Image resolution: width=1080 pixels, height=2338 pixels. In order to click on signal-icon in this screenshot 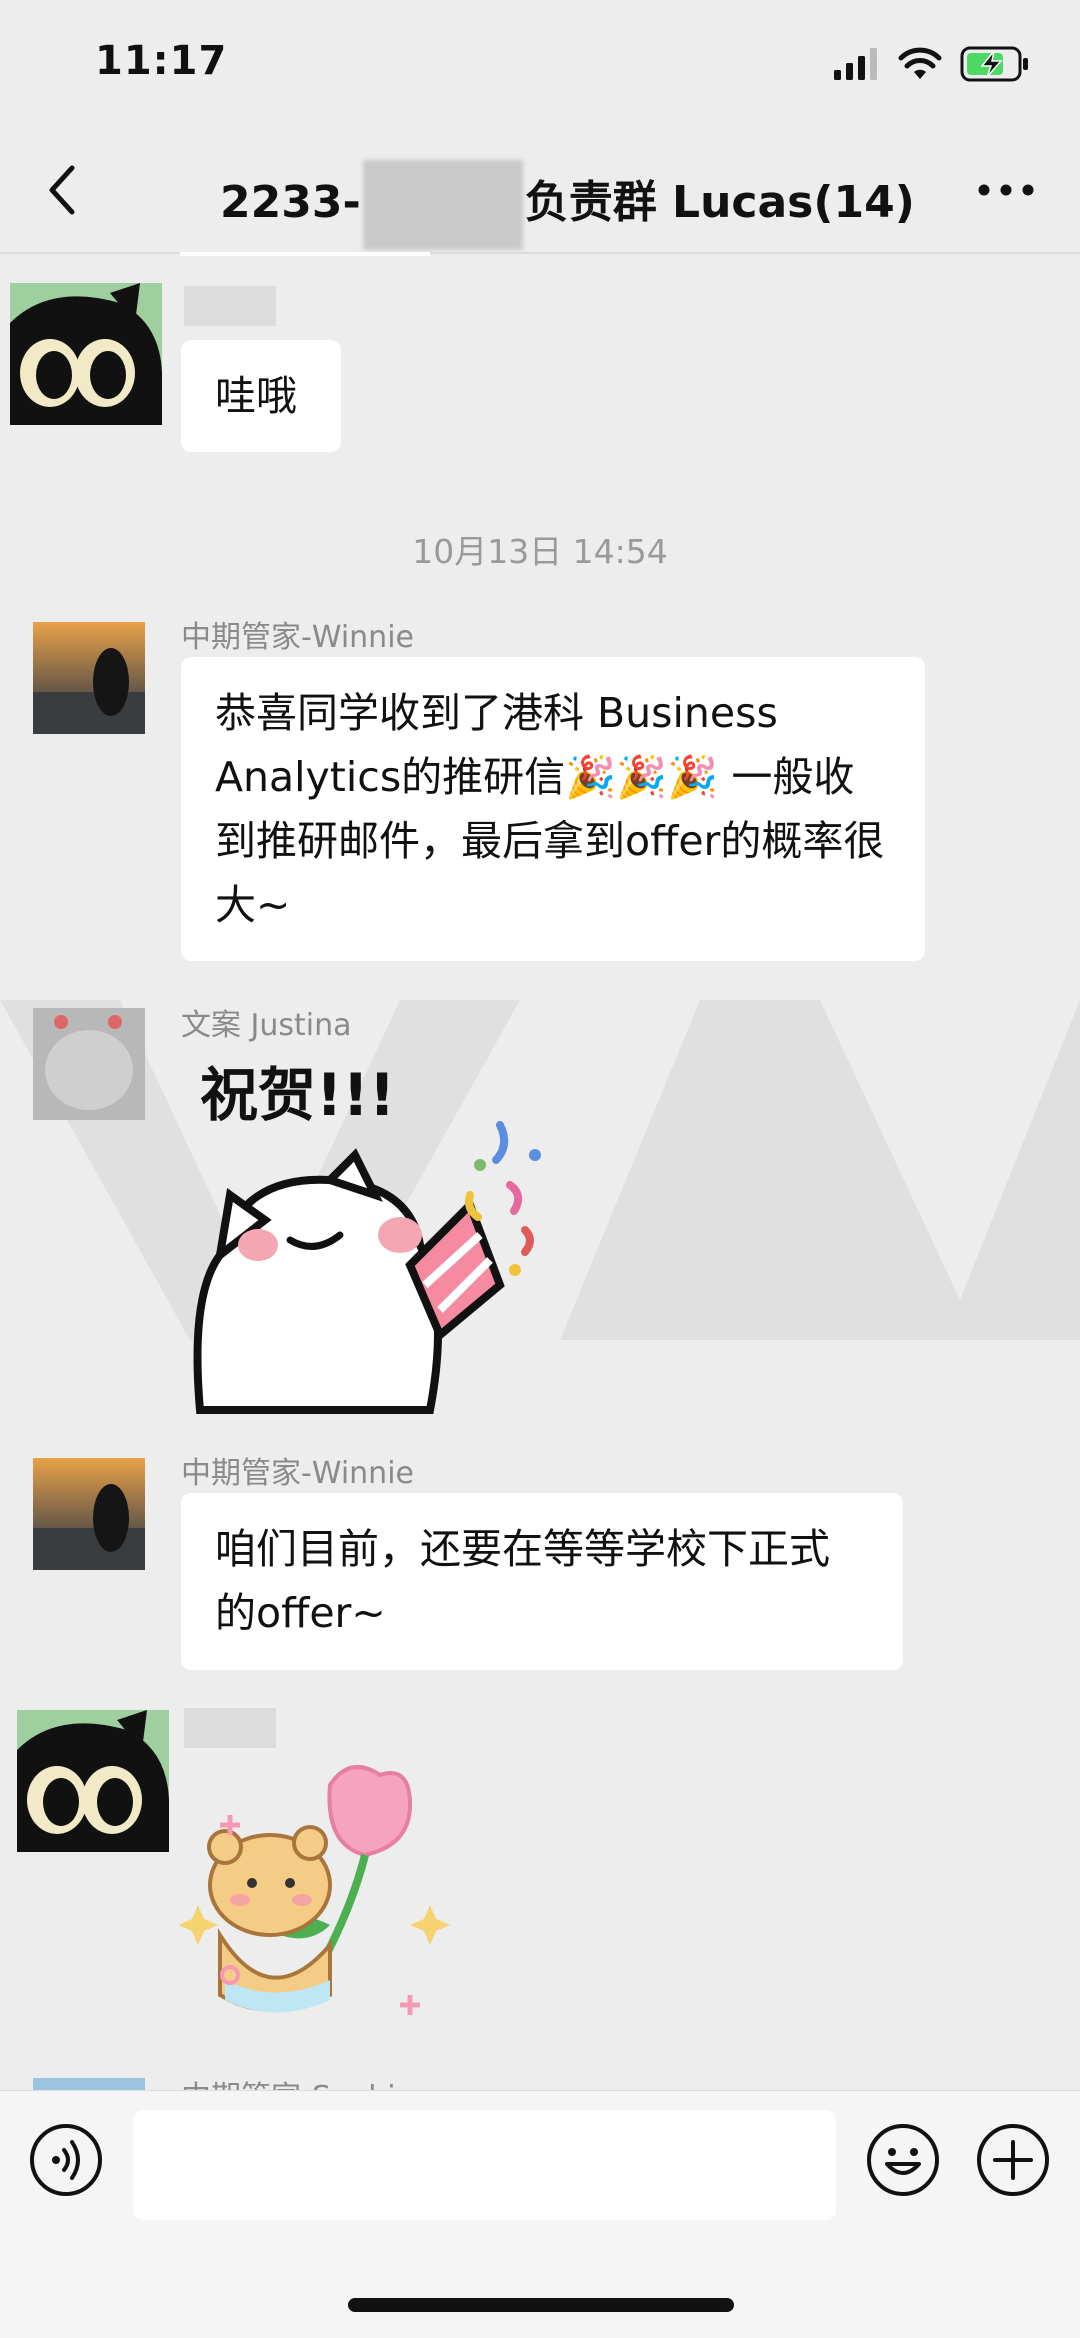, I will do `click(855, 64)`.